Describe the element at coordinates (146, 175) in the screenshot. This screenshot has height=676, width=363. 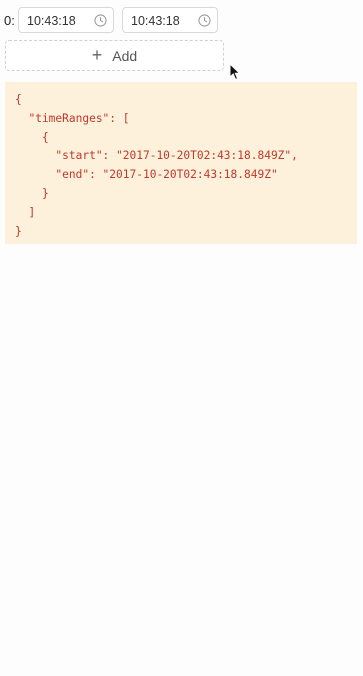
I see `json-line: "end": "2017-10-20T02:43:18.849Z"` at that location.